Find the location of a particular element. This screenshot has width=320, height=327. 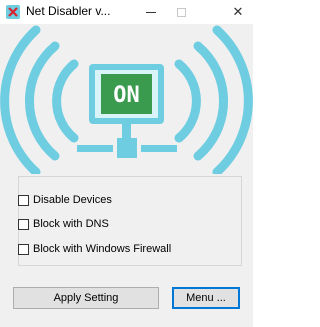

status-label: ON is located at coordinates (126, 95).